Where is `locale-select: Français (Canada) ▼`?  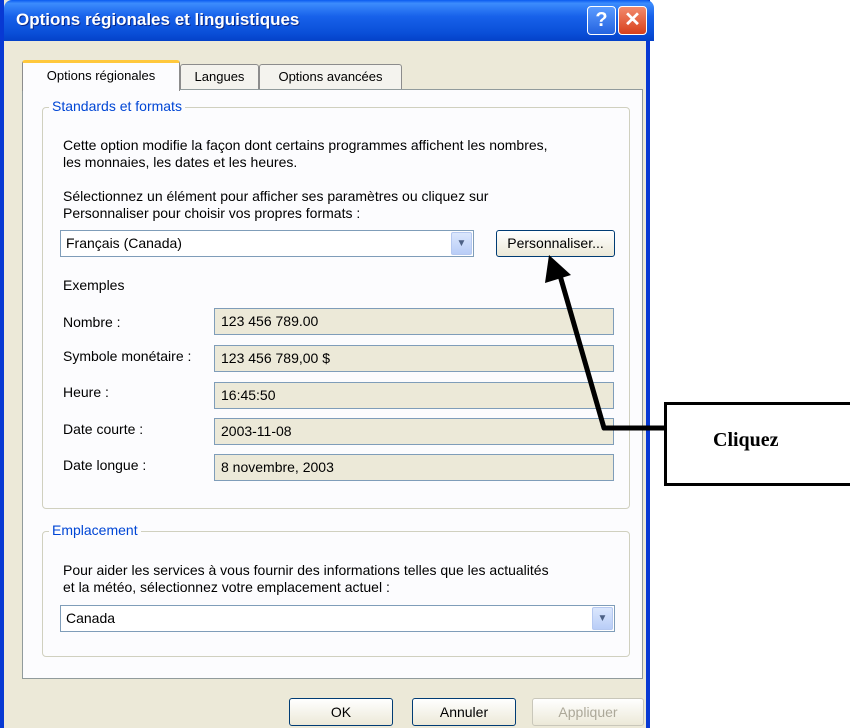
locale-select: Français (Canada) ▼ is located at coordinates (267, 243).